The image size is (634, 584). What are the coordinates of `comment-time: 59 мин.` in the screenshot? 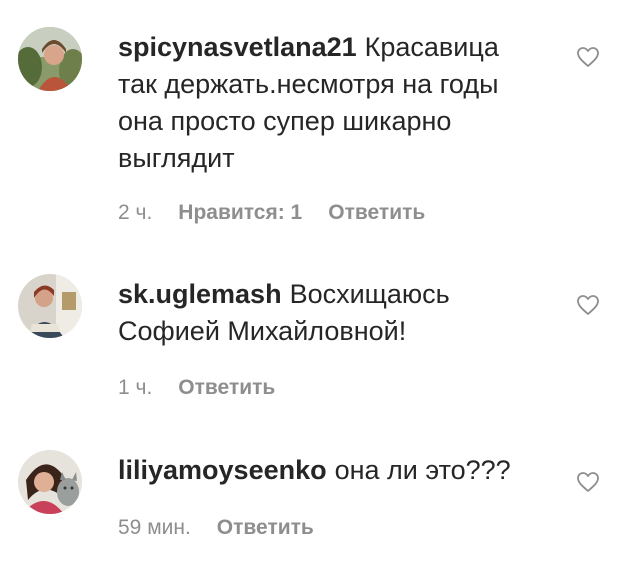 It's located at (154, 527).